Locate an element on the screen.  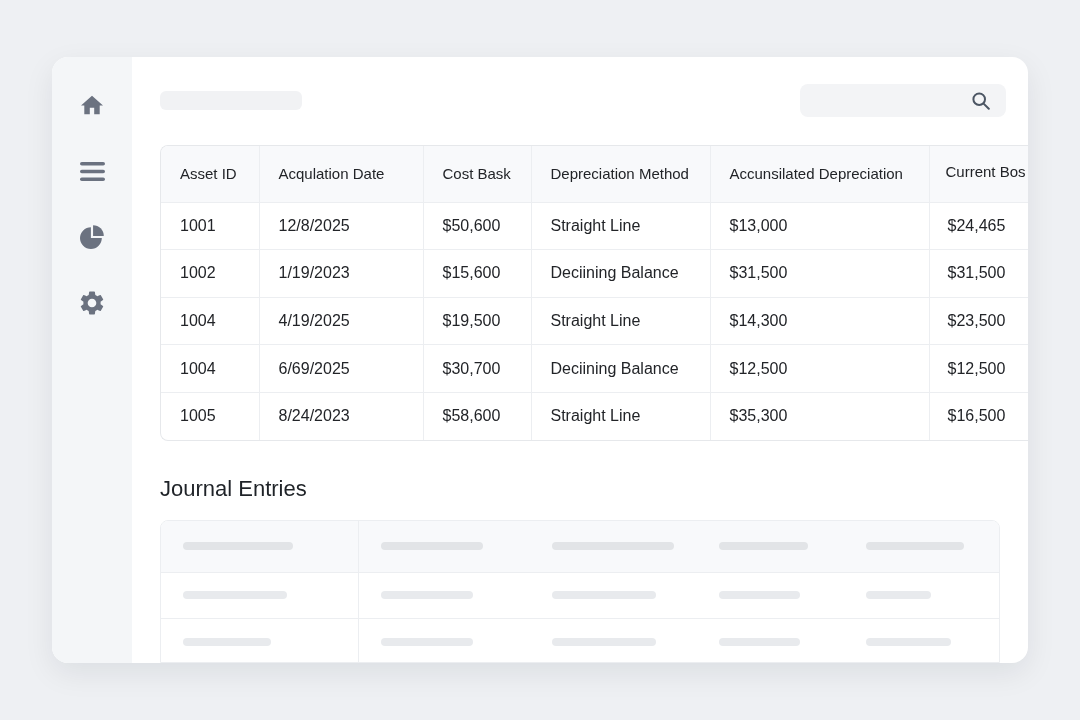
column-header: Depreciation Method is located at coordinates (620, 174).